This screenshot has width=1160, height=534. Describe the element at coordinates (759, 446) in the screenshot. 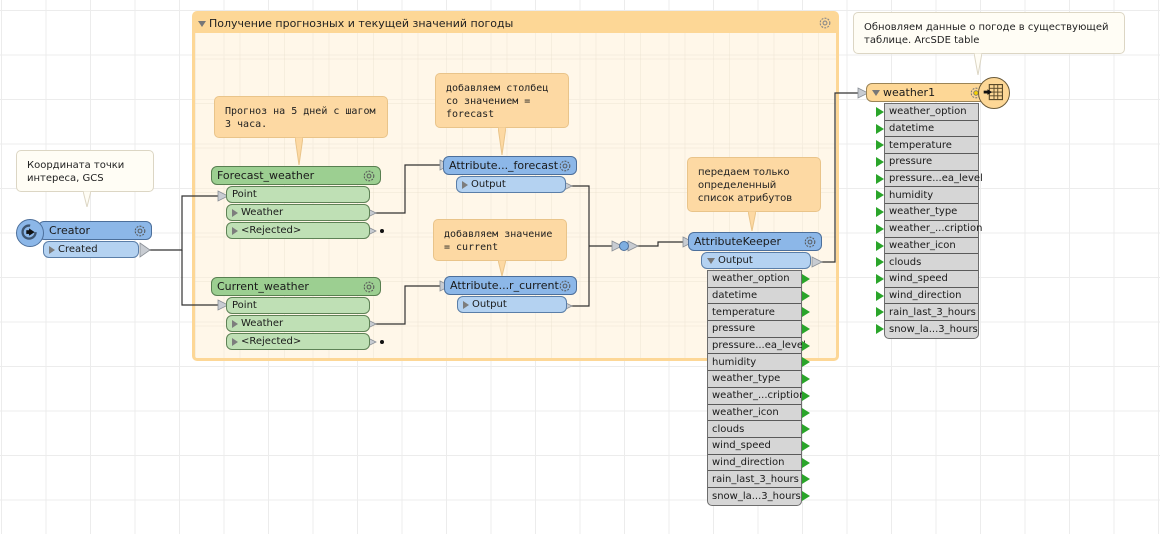

I see `attribute-row: wind_speed` at that location.